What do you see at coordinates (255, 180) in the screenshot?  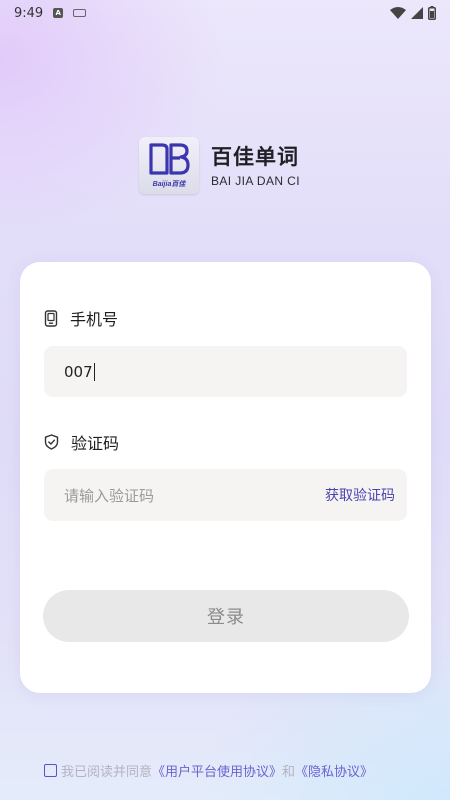 I see `app-title-en: BAI JIA DAN CI` at bounding box center [255, 180].